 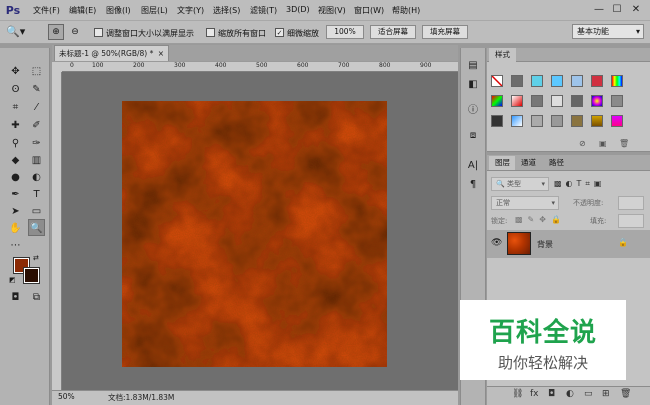 I want to click on tab-paths: 路径, so click(x=556, y=163).